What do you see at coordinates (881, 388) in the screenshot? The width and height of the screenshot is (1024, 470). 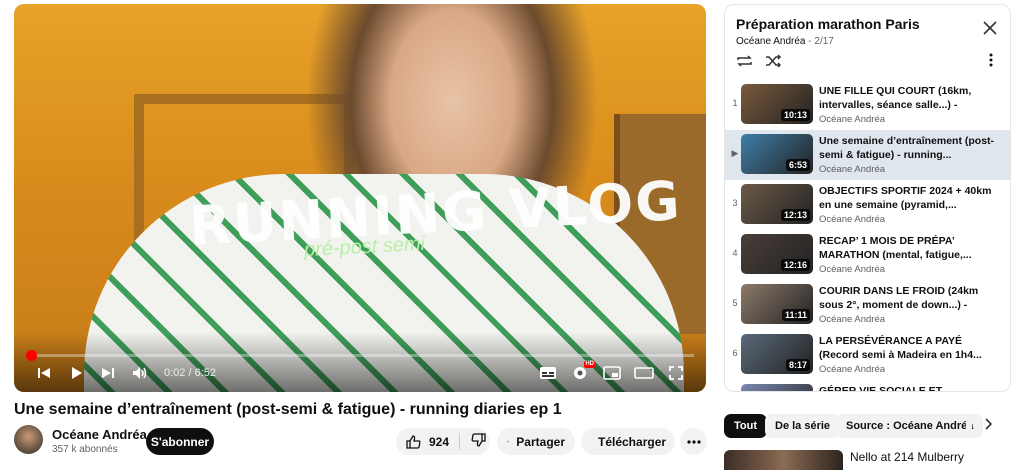 I see `playlist-item-title: GÉRER VIE SOCIALE ET` at bounding box center [881, 388].